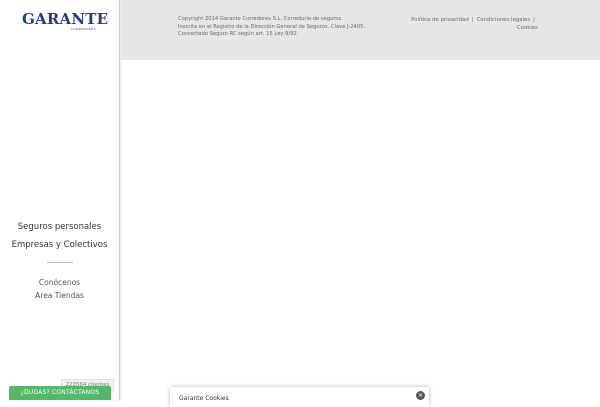 The height and width of the screenshot is (407, 600). What do you see at coordinates (60, 393) in the screenshot?
I see `contact-button: ¿DUDAS? CONTÁCTANOS` at bounding box center [60, 393].